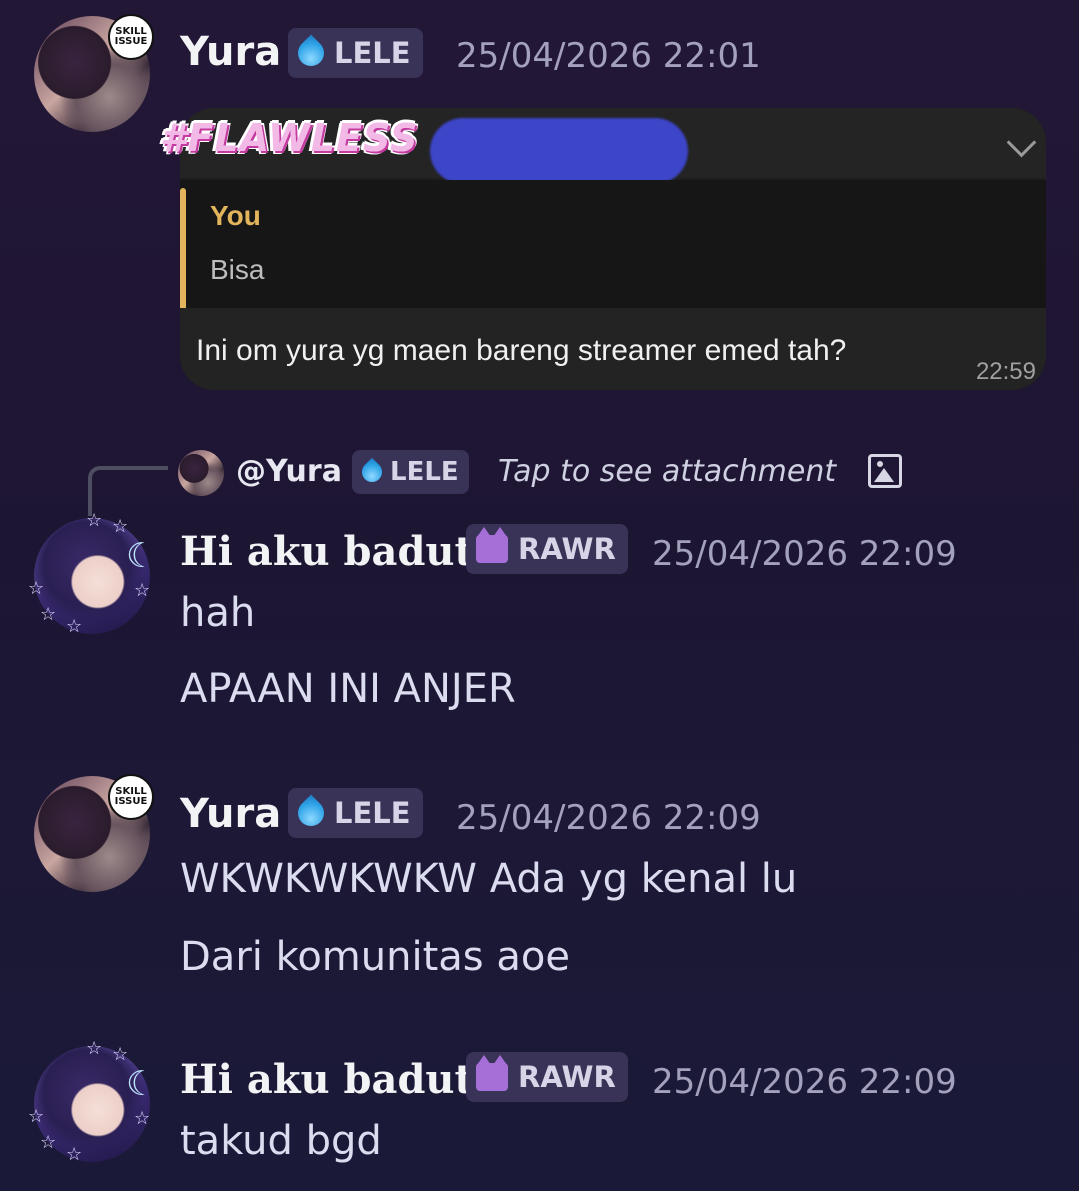 Image resolution: width=1079 pixels, height=1191 pixels. What do you see at coordinates (667, 471) in the screenshot?
I see `reply-preview-text: Tap to see attachment` at bounding box center [667, 471].